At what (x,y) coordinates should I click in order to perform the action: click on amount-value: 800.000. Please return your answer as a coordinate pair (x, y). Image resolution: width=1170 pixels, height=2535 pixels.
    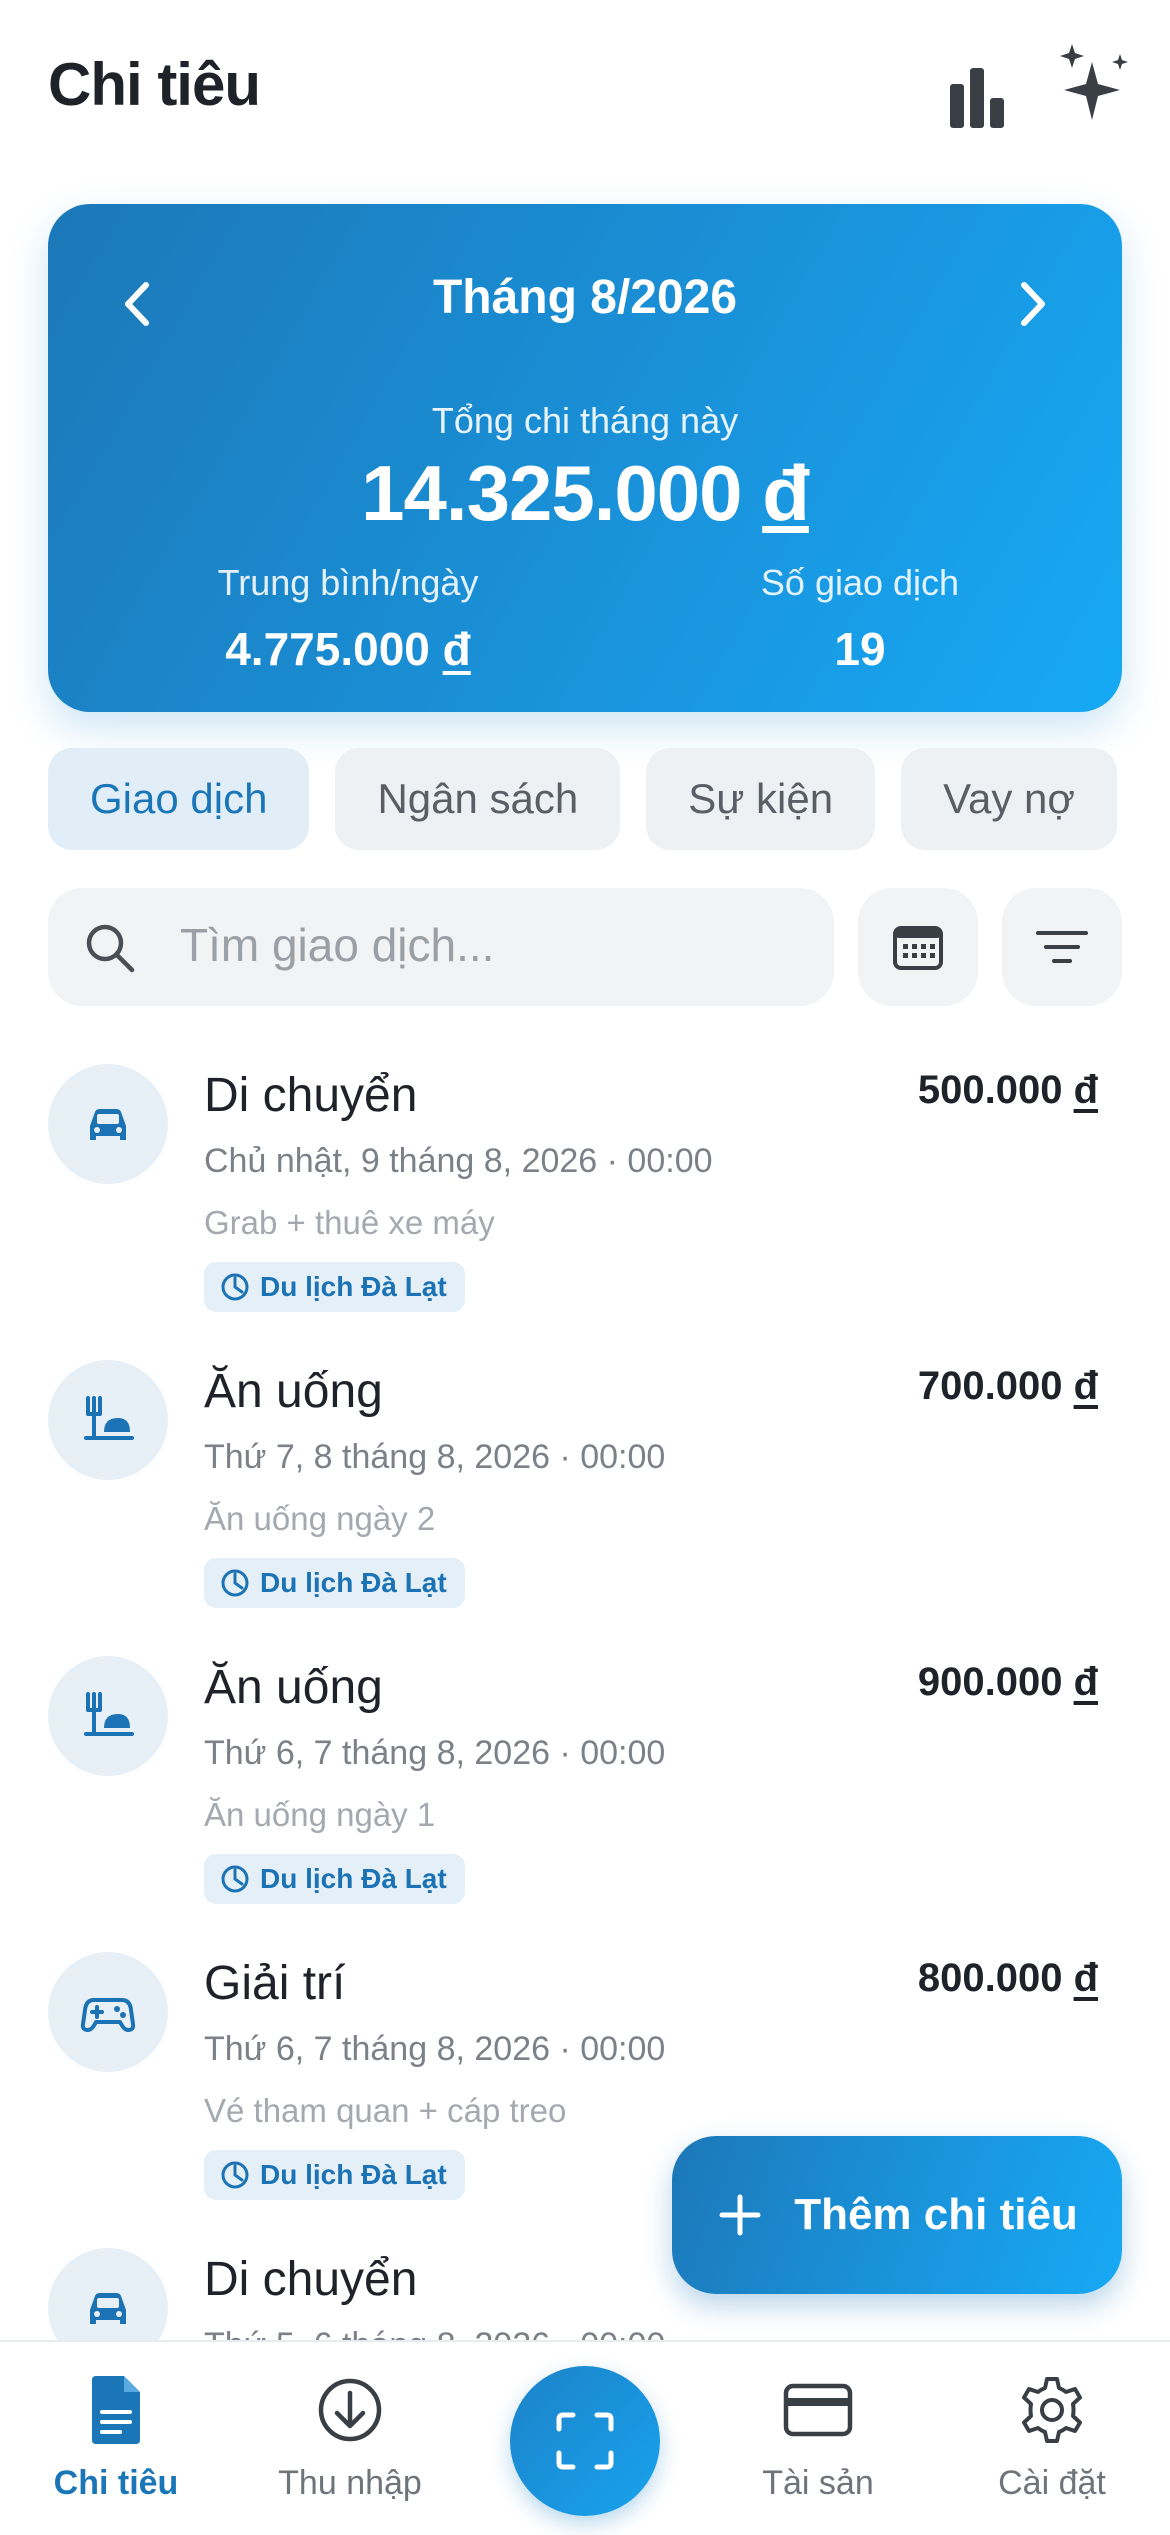
    Looking at the image, I should click on (990, 1978).